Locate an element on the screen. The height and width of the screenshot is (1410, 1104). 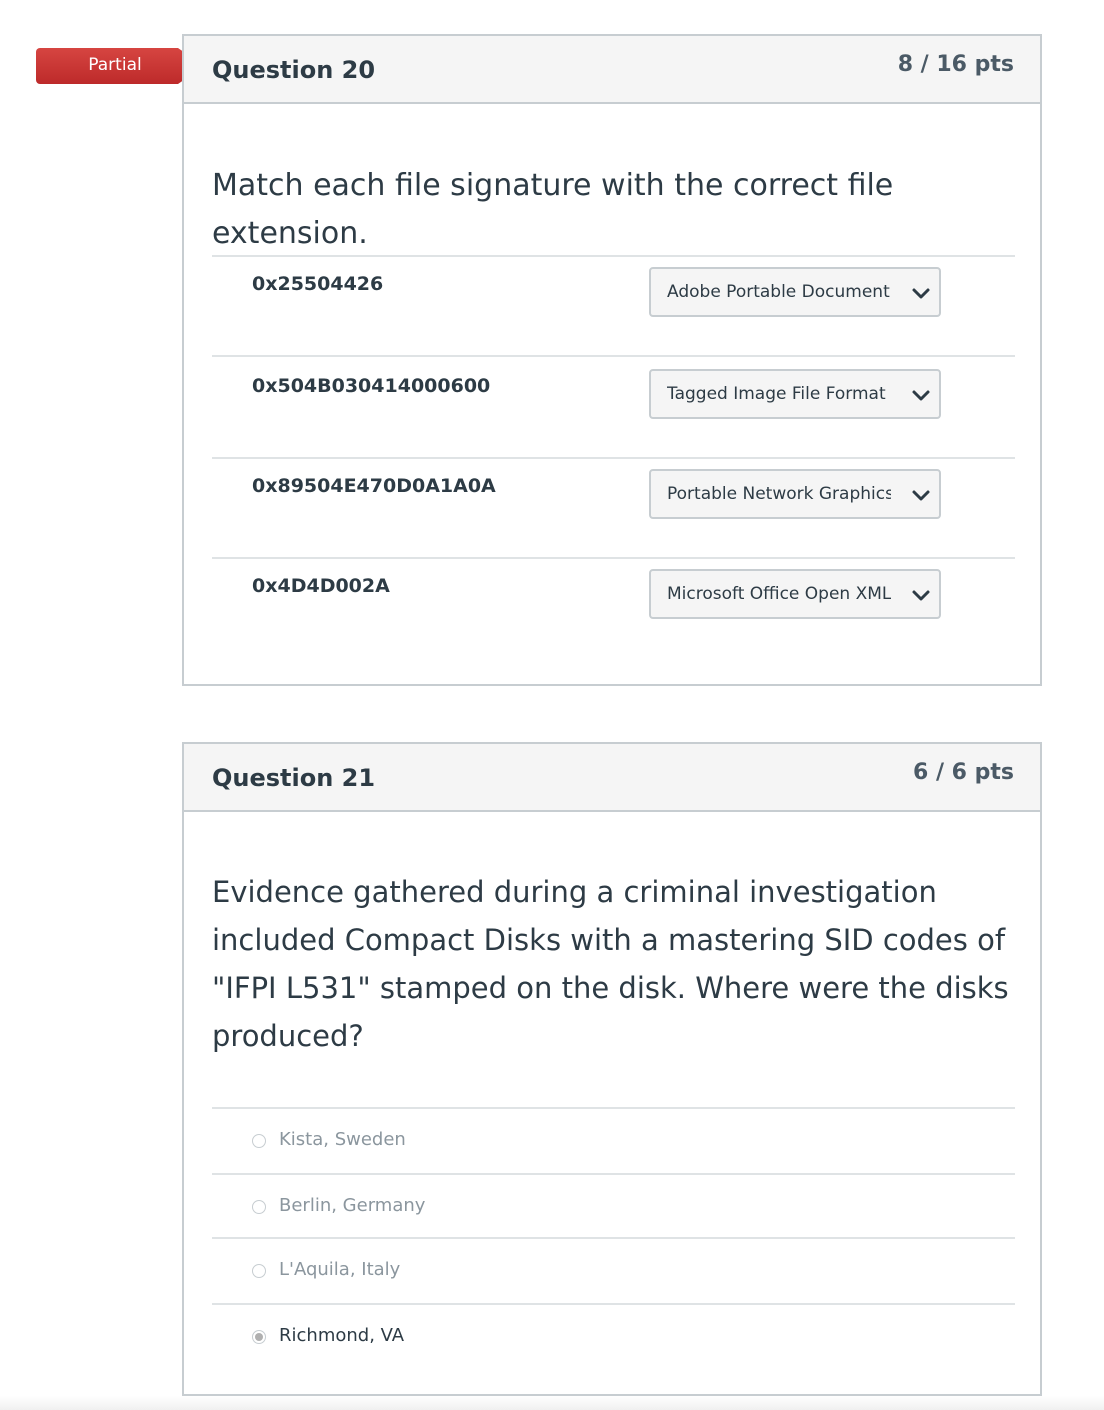
question-21-title: Question 21 is located at coordinates (294, 778).